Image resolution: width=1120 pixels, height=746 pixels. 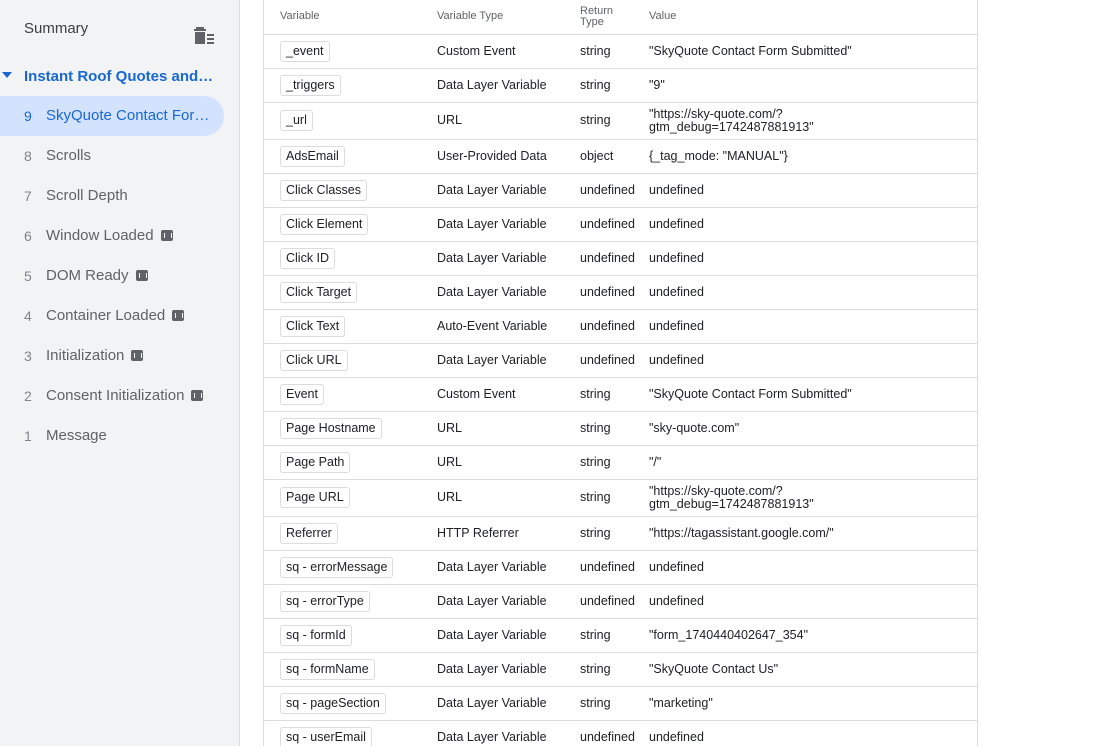 I want to click on event-label: Message, so click(x=76, y=435).